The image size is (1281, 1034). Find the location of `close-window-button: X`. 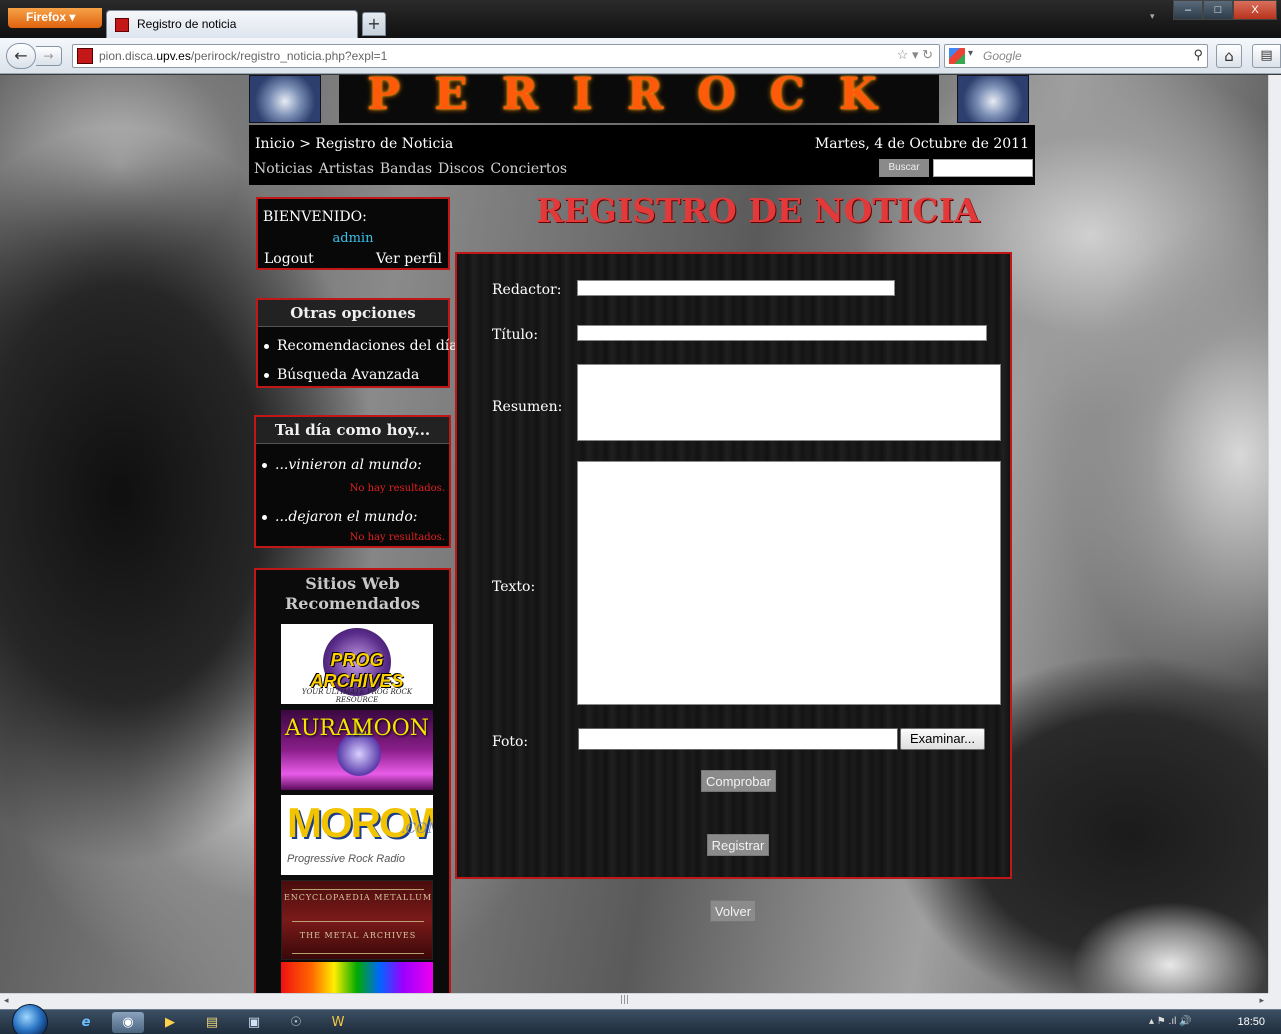

close-window-button: X is located at coordinates (1255, 10).